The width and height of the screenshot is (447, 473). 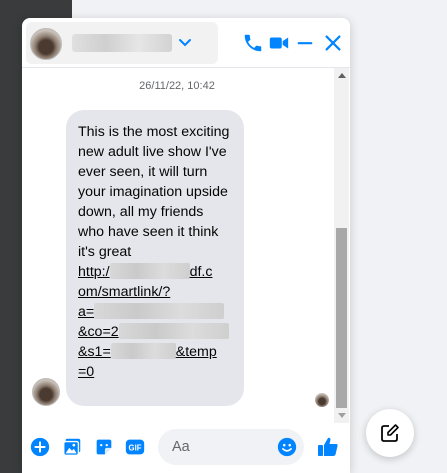 I want to click on message-link: =0, so click(x=155, y=372).